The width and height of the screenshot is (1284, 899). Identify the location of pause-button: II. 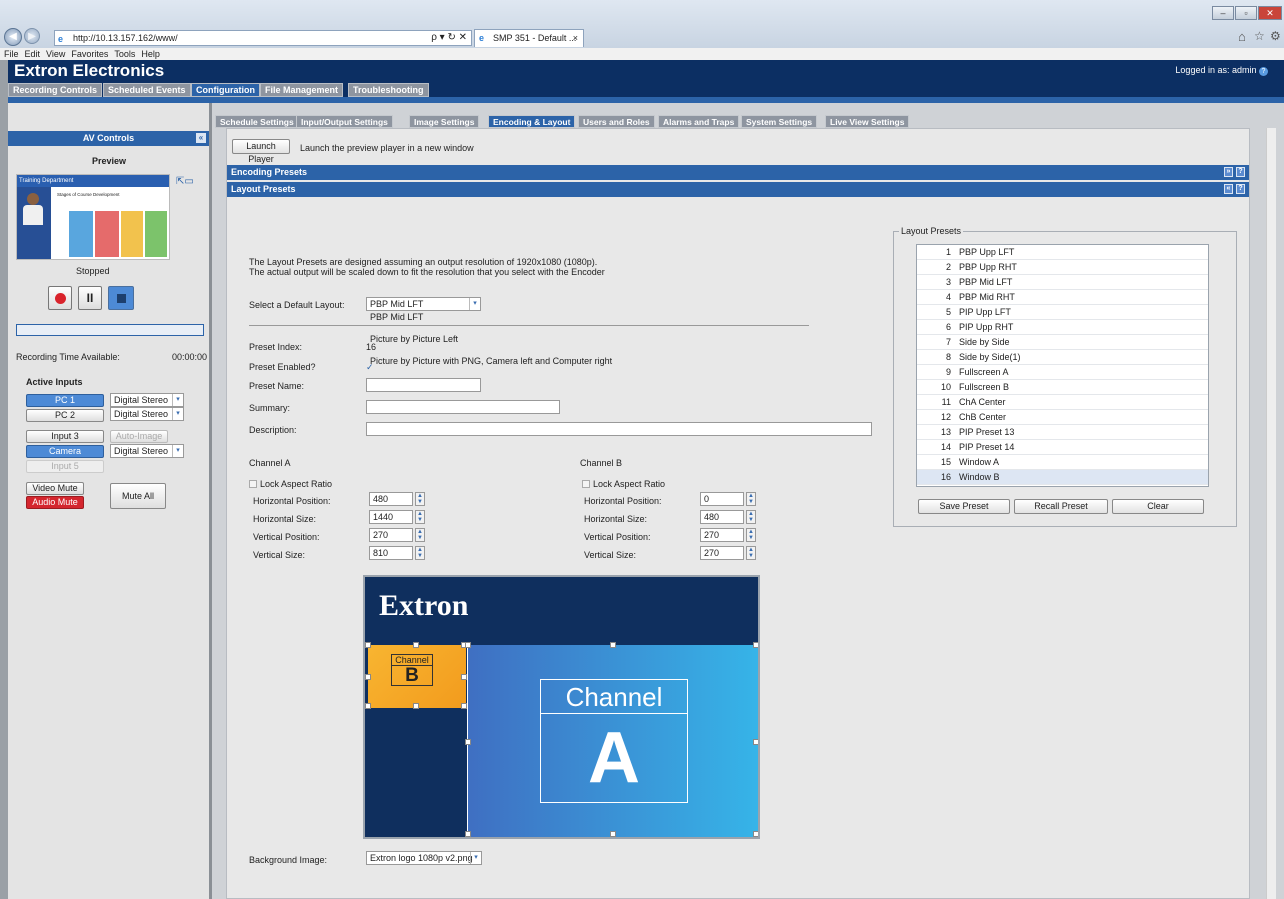
(90, 298).